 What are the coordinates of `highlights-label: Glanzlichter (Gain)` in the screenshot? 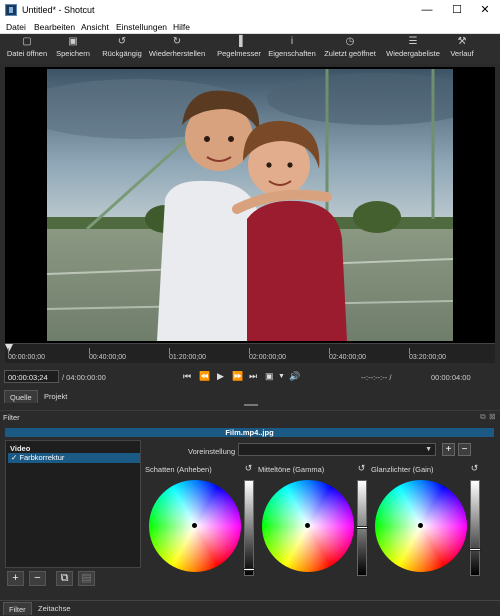 It's located at (402, 469).